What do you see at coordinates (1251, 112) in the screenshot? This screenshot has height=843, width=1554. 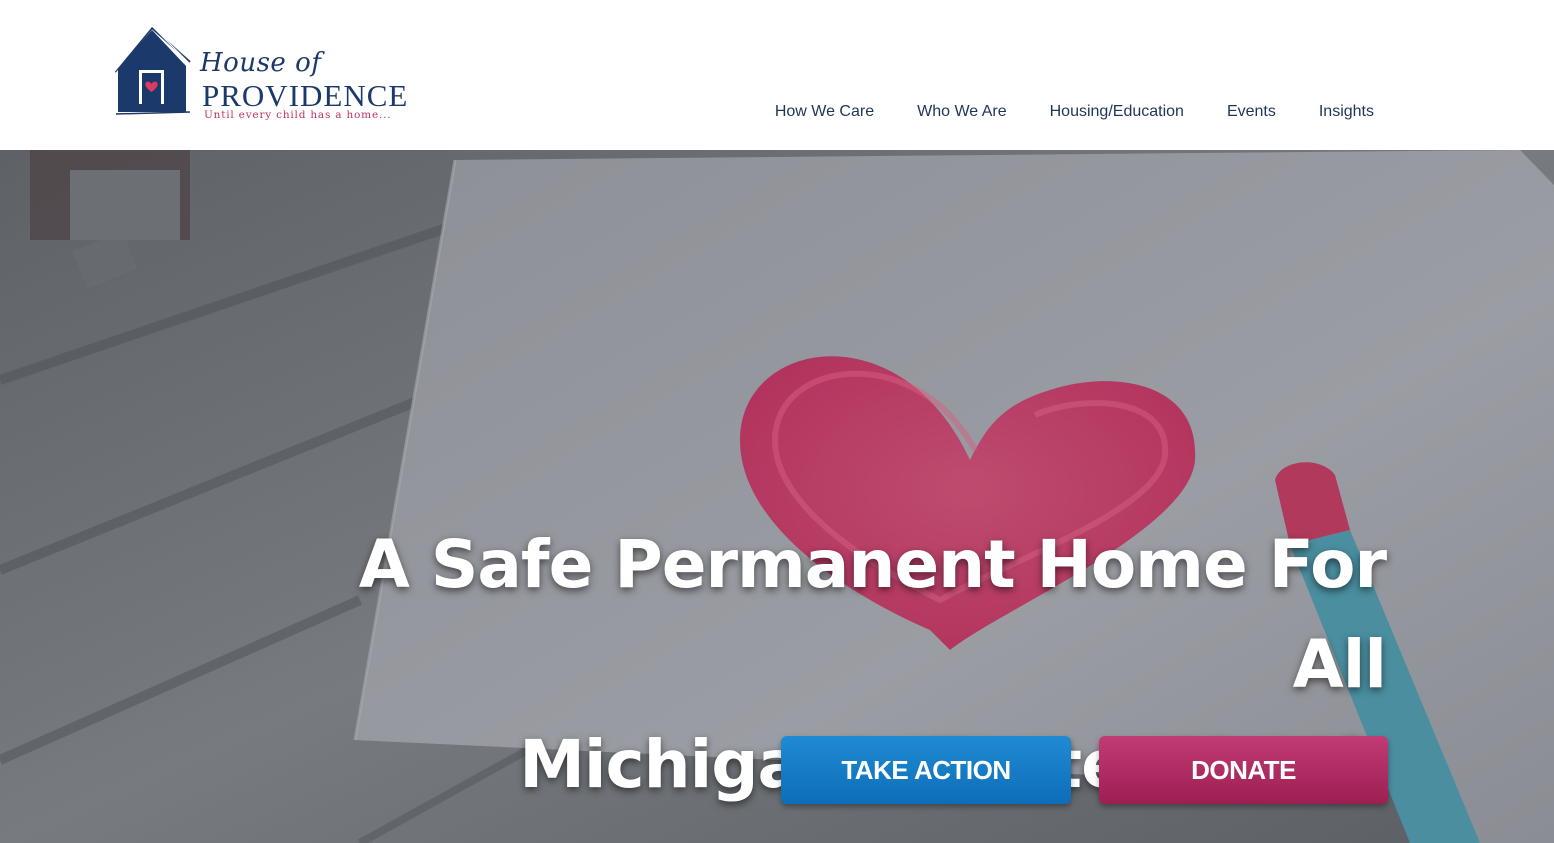 I see `nav-events: Events` at bounding box center [1251, 112].